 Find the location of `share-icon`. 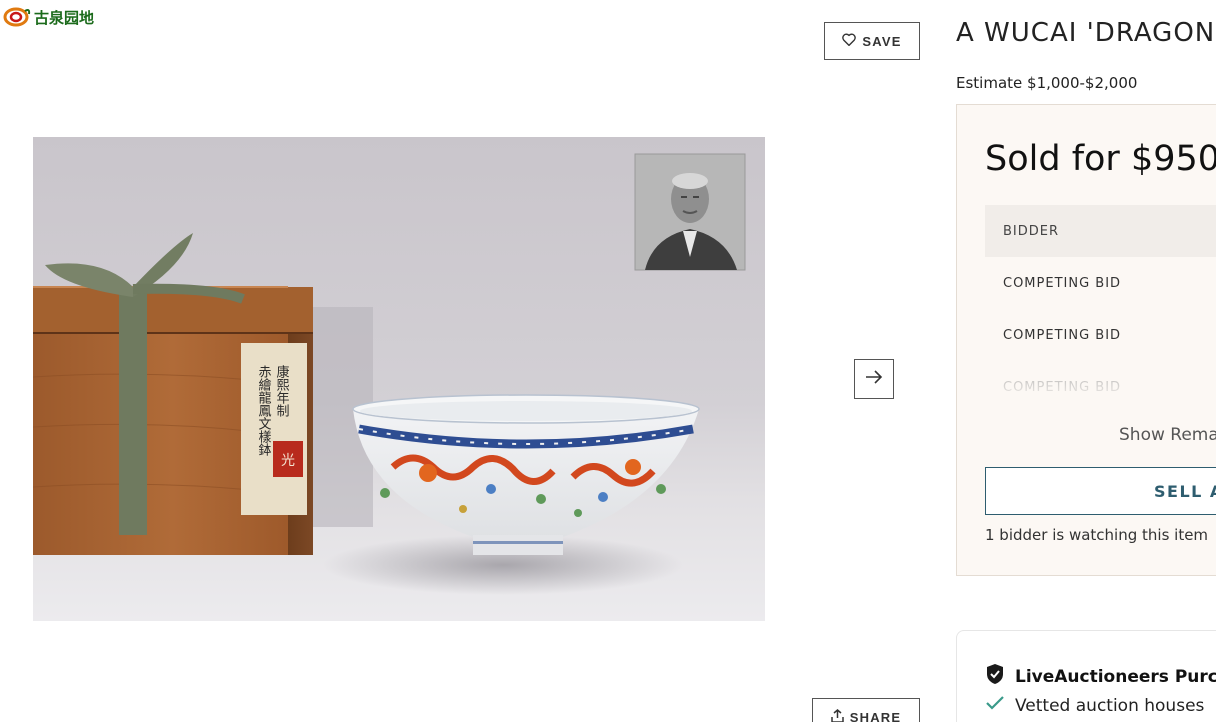

share-icon is located at coordinates (837, 715).